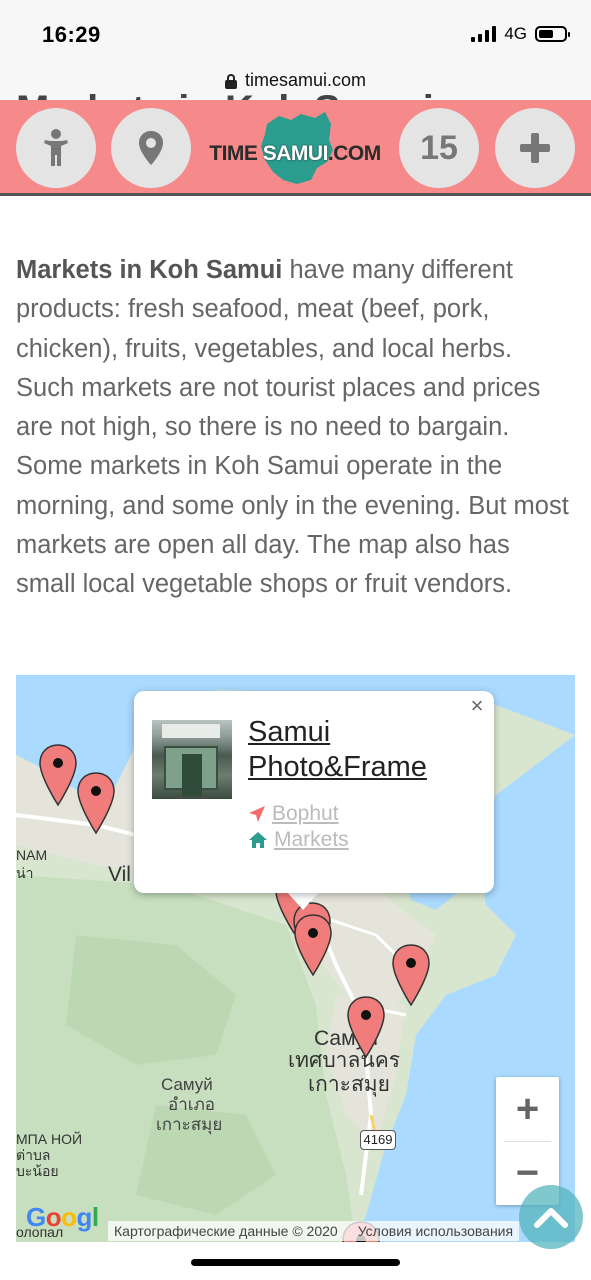 The height and width of the screenshot is (1280, 591). I want to click on close-icon: ×, so click(477, 706).